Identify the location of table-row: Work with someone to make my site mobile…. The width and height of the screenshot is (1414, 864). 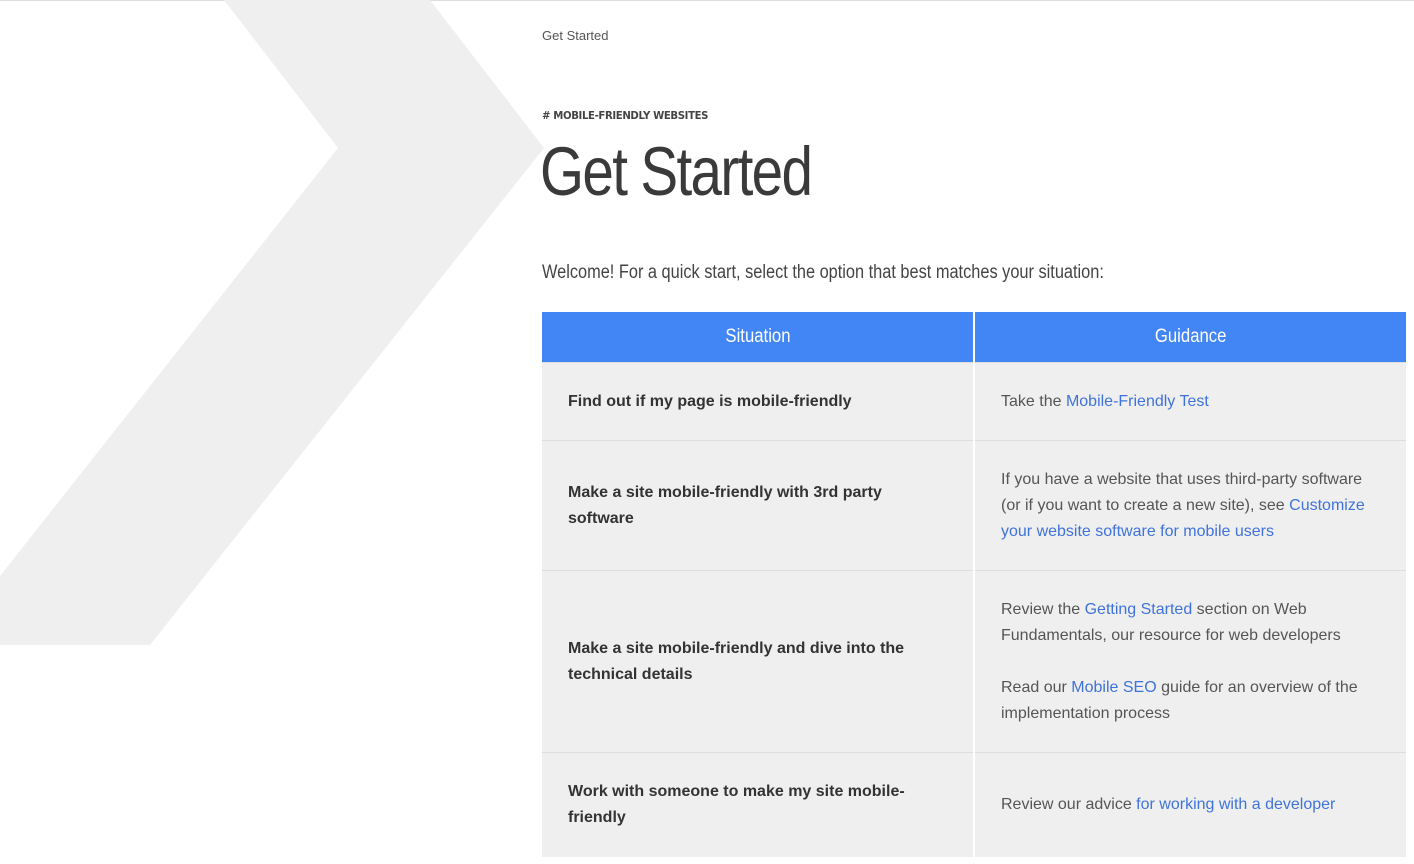
(974, 804).